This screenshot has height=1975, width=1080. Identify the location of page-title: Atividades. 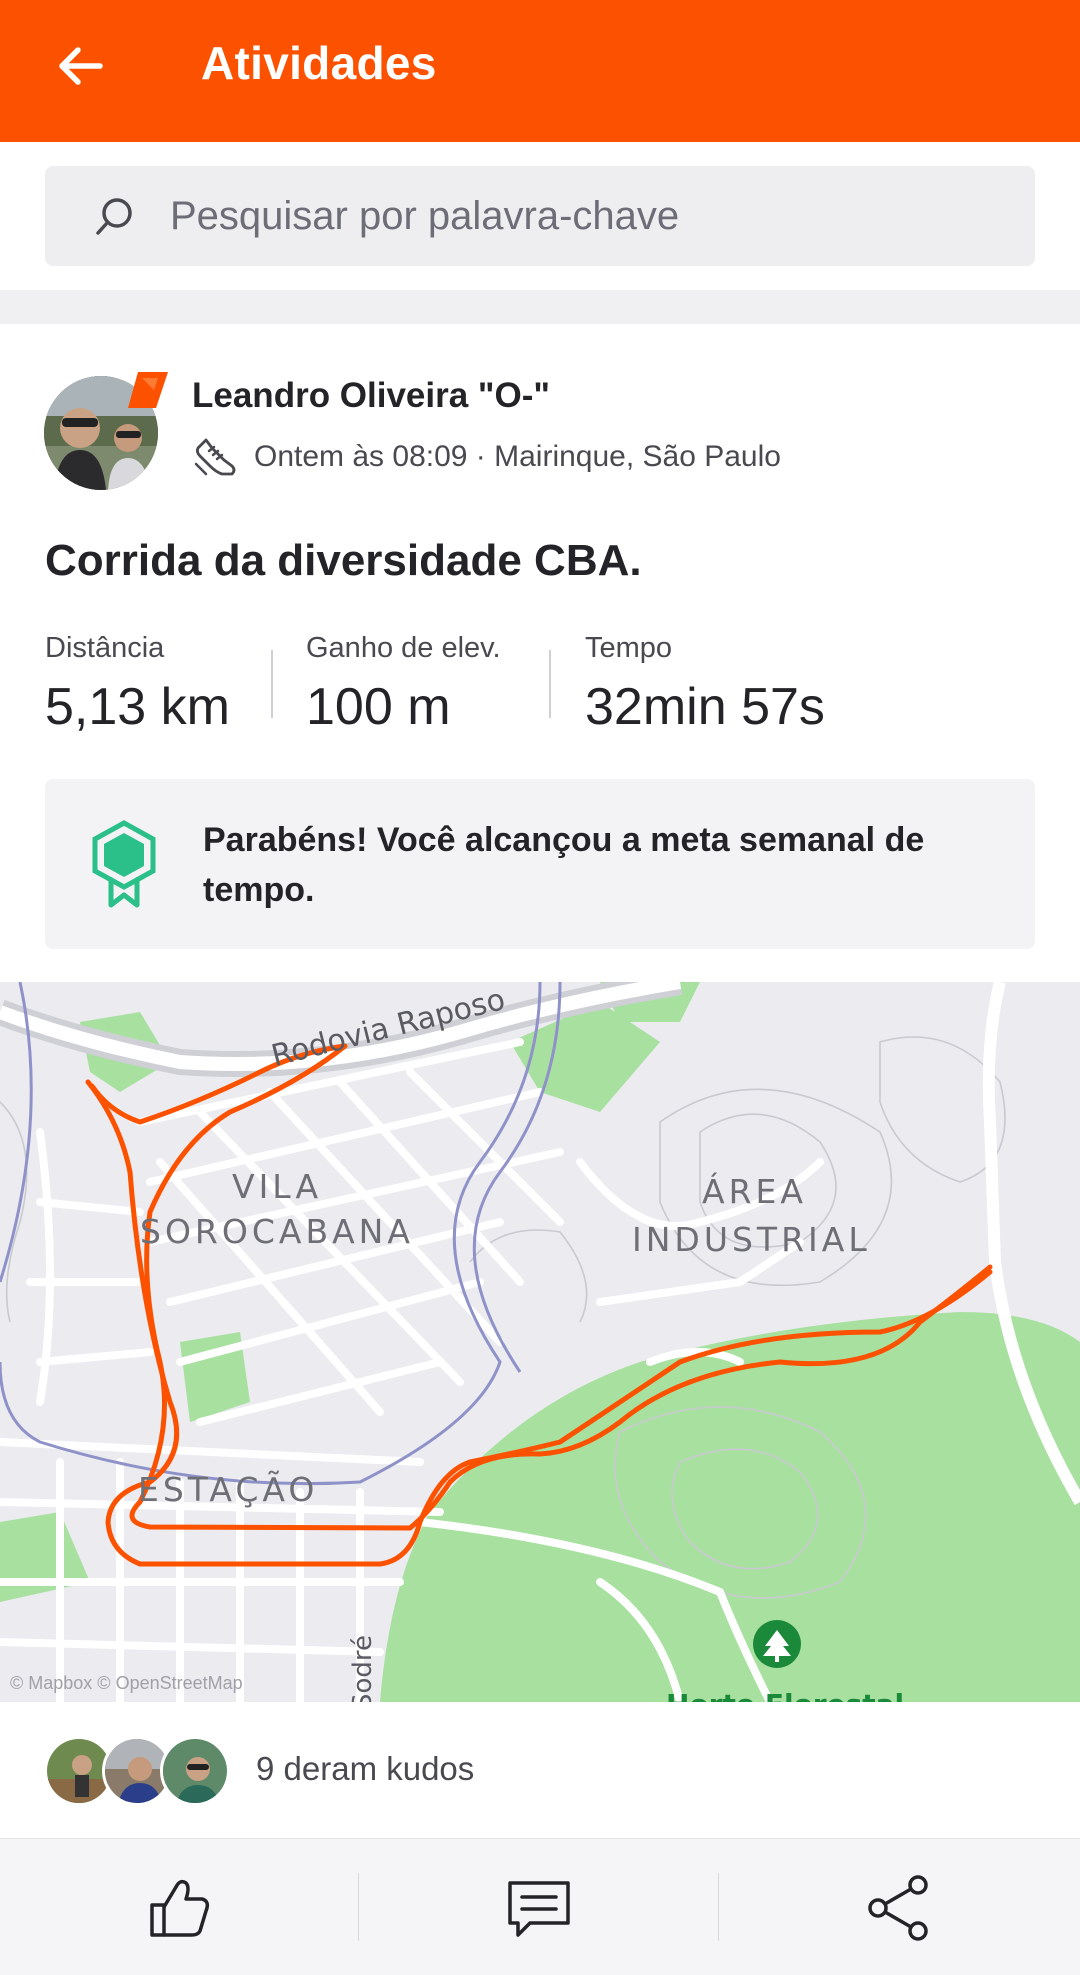
(319, 63).